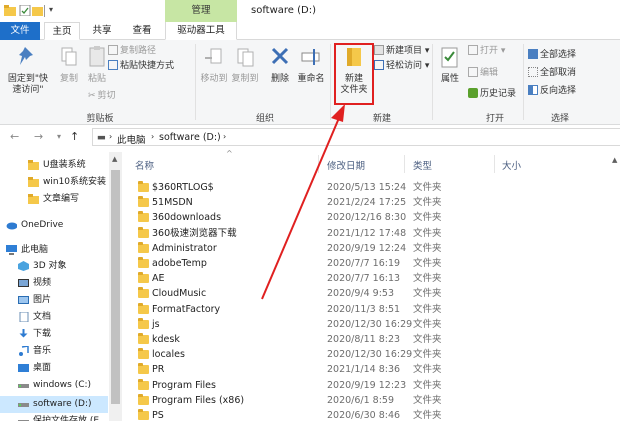 This screenshot has height=421, width=620. Describe the element at coordinates (38, 10) in the screenshot. I see `new-folder-quick-icon` at that location.